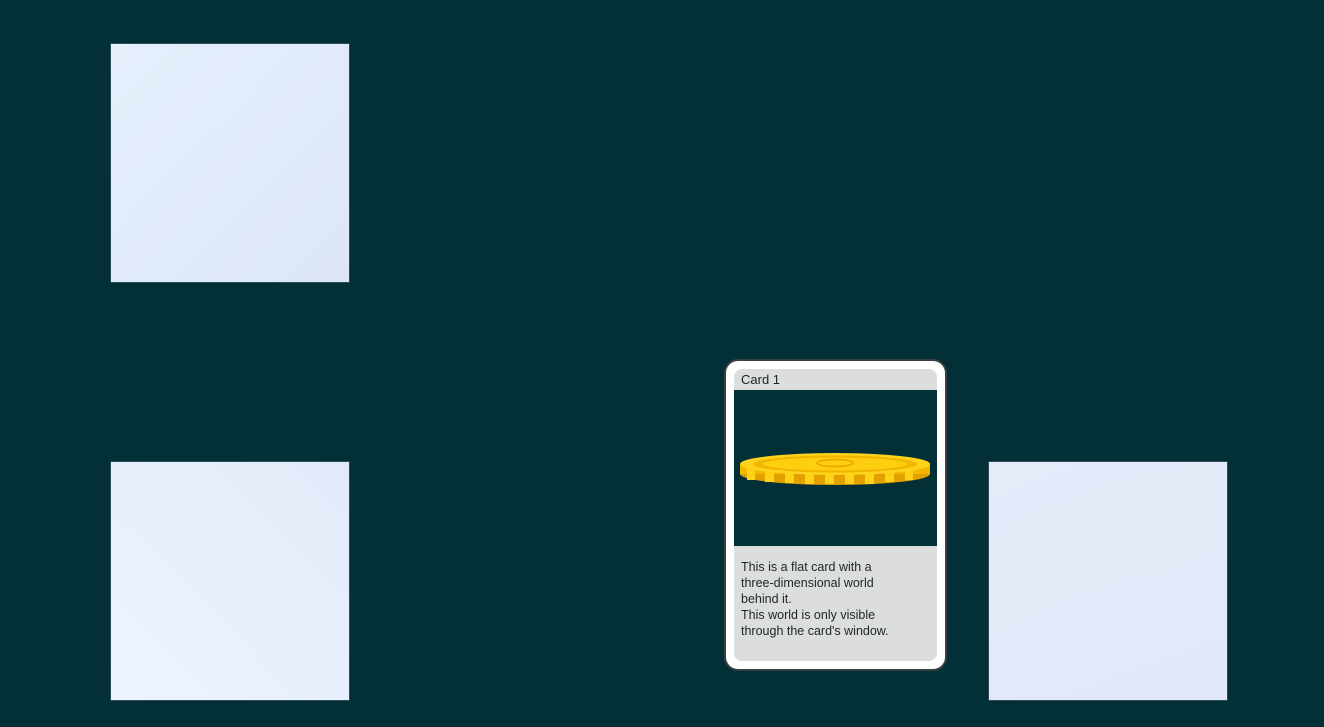 Image resolution: width=1324 pixels, height=727 pixels. I want to click on card-window, so click(835, 468).